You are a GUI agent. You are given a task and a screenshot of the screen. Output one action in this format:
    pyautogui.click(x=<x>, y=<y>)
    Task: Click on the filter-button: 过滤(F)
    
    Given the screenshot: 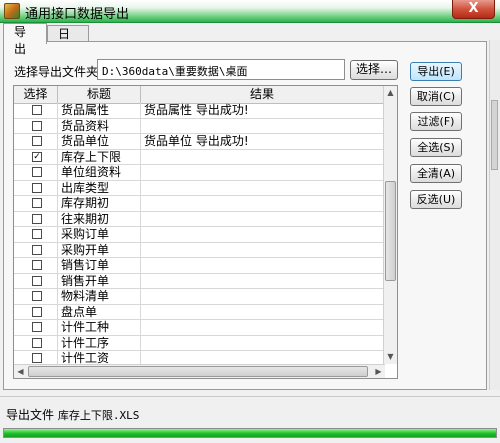 What is the action you would take?
    pyautogui.click(x=436, y=121)
    